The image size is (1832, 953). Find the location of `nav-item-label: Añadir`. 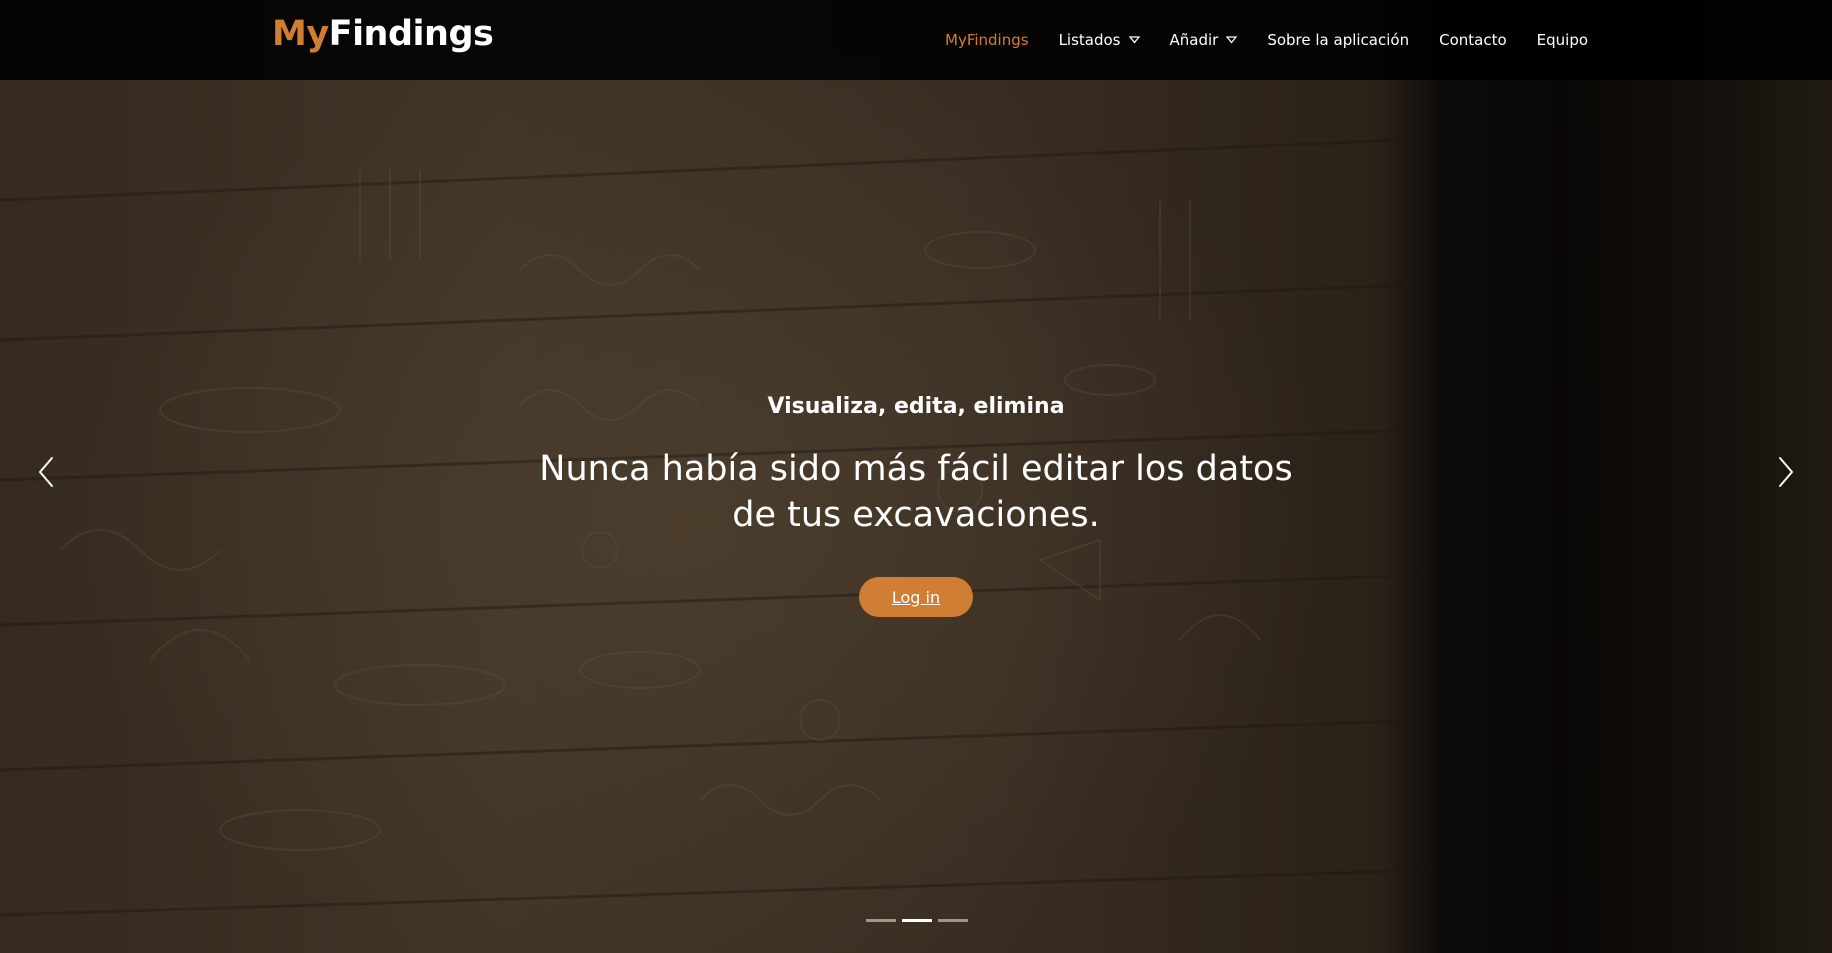

nav-item-label: Añadir is located at coordinates (1194, 40).